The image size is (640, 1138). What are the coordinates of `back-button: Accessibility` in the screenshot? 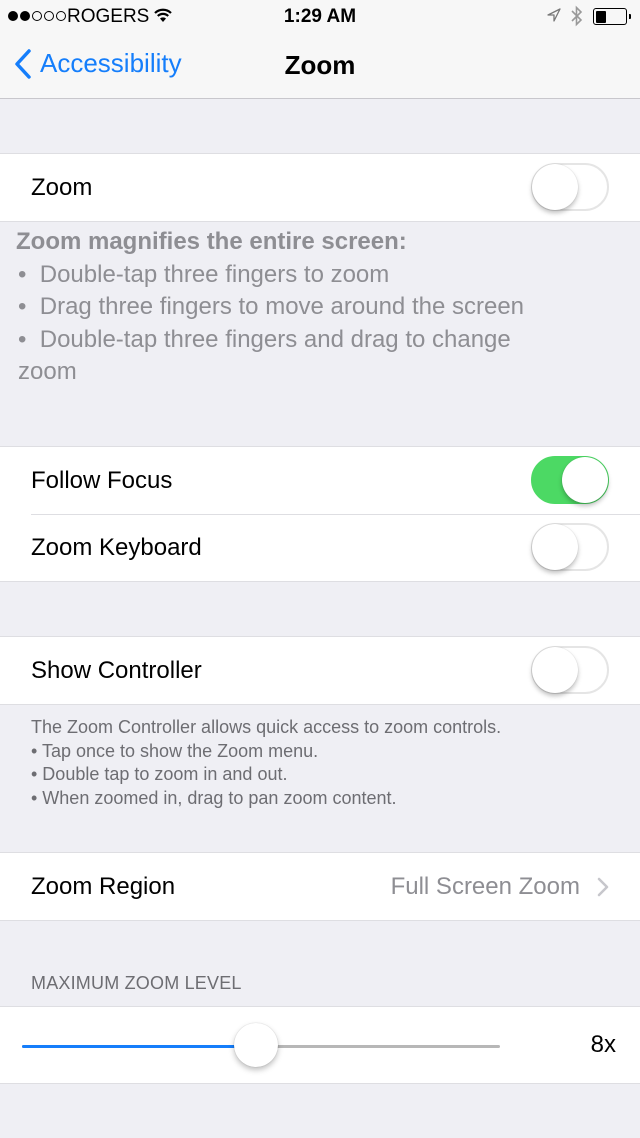 It's located at (98, 63).